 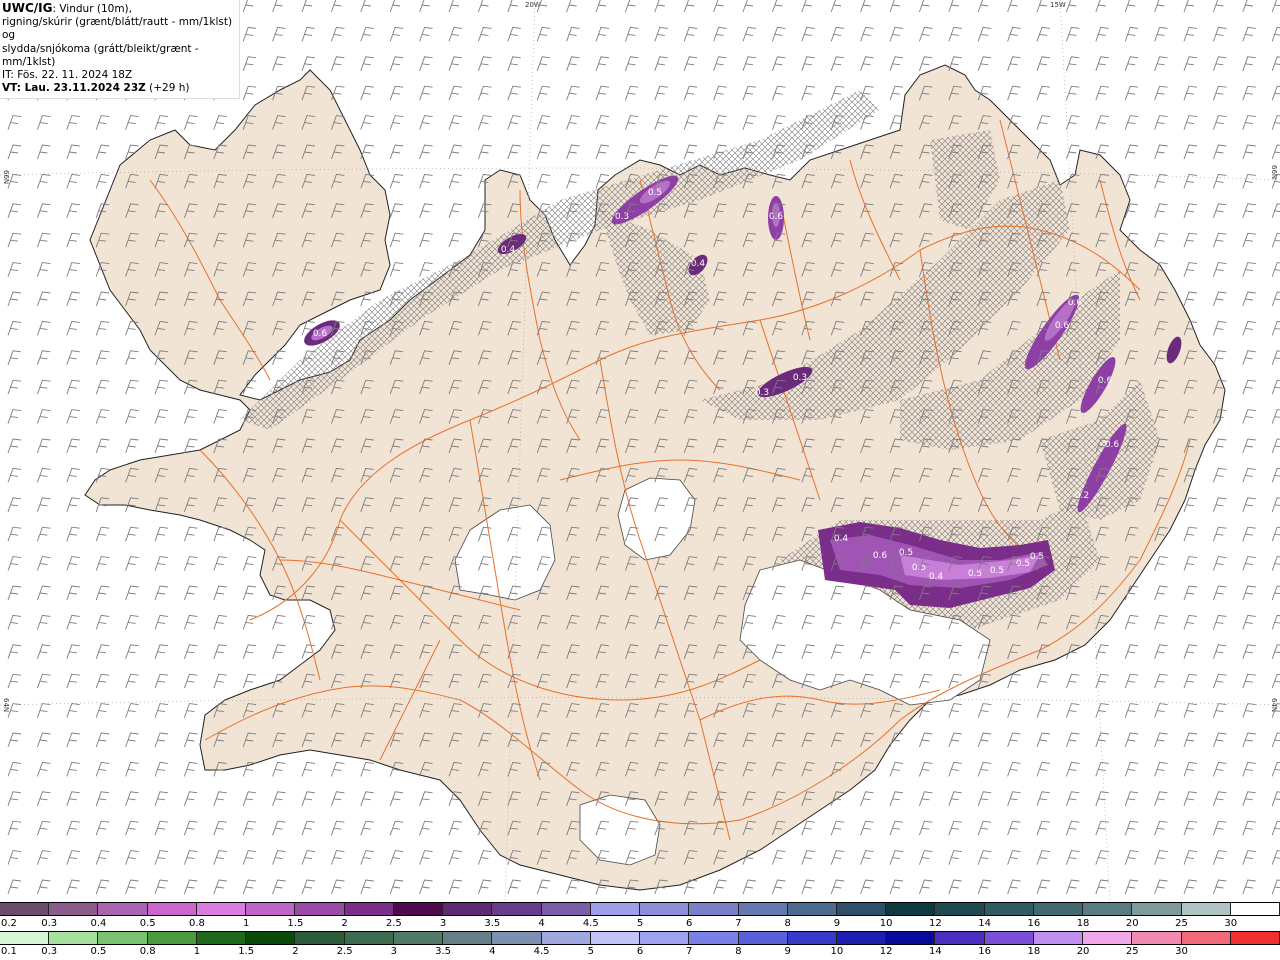 I want to click on lat-label-right-upper: 66N, so click(x=1274, y=172).